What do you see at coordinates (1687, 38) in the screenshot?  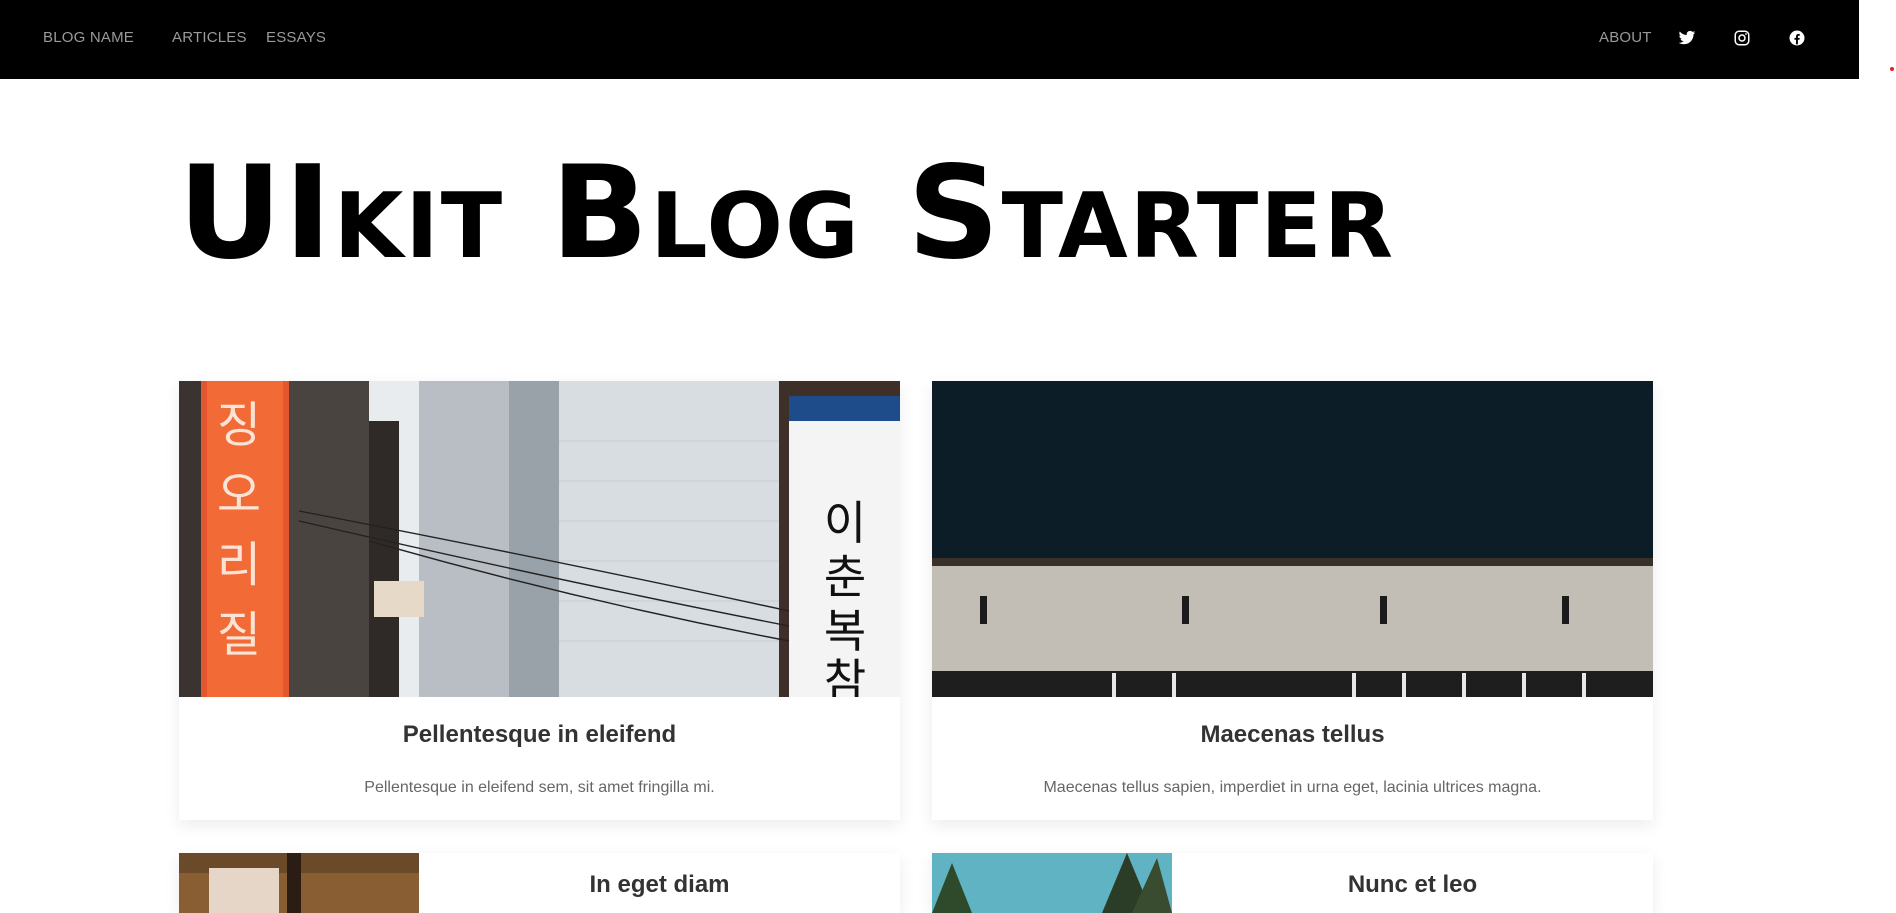 I see `twitter-icon` at bounding box center [1687, 38].